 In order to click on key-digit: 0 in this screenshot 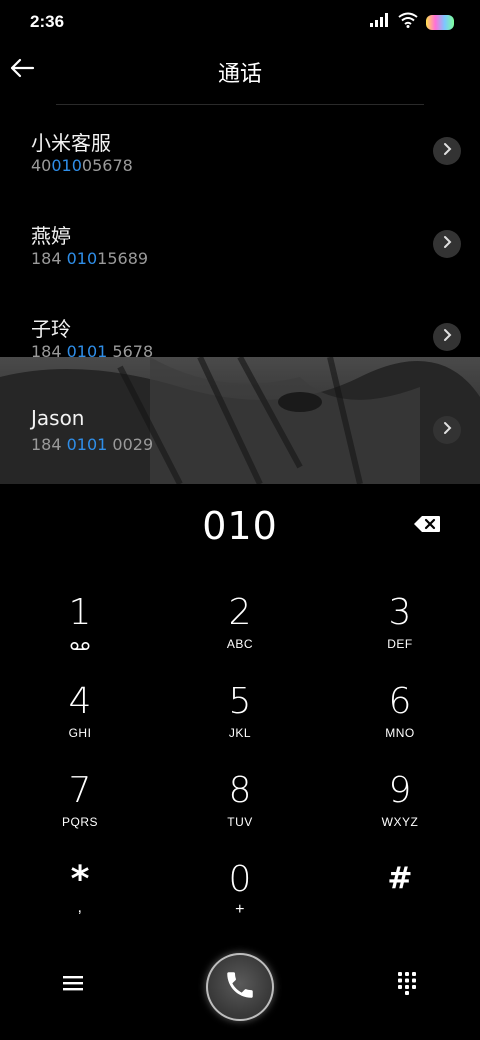, I will do `click(240, 879)`.